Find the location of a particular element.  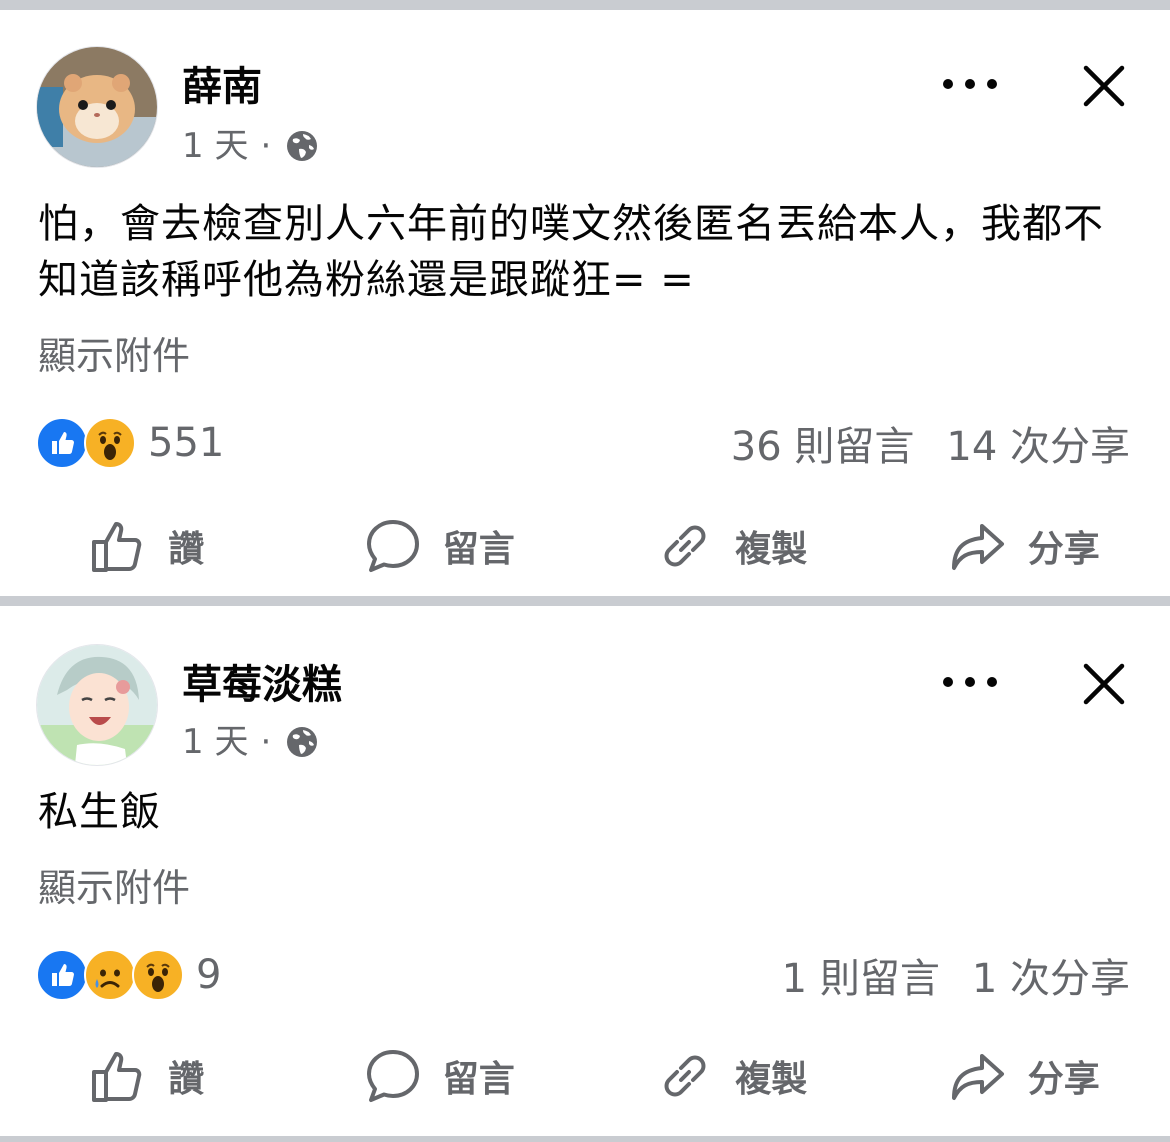

author-name: 草莓淡糕 is located at coordinates (262, 685).